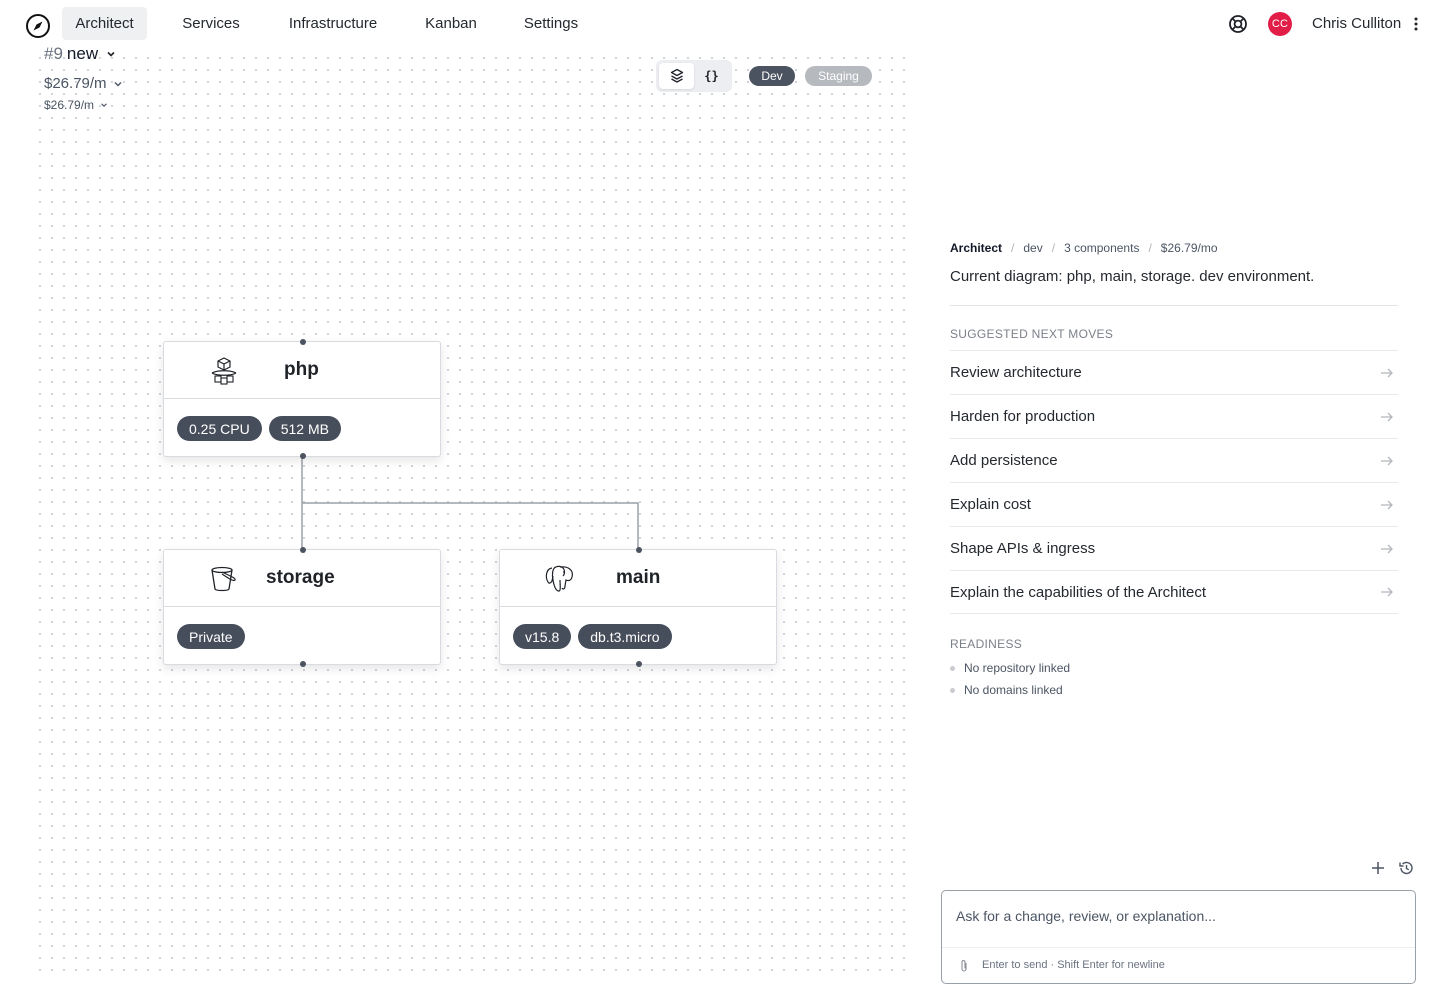 The image size is (1440, 1000). I want to click on node-tags: v15.8 db.t3.micro, so click(592, 636).